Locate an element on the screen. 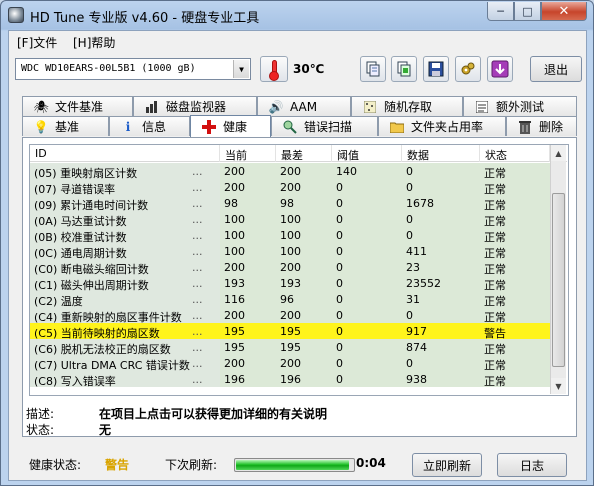  close-button: ✕ is located at coordinates (564, 11).